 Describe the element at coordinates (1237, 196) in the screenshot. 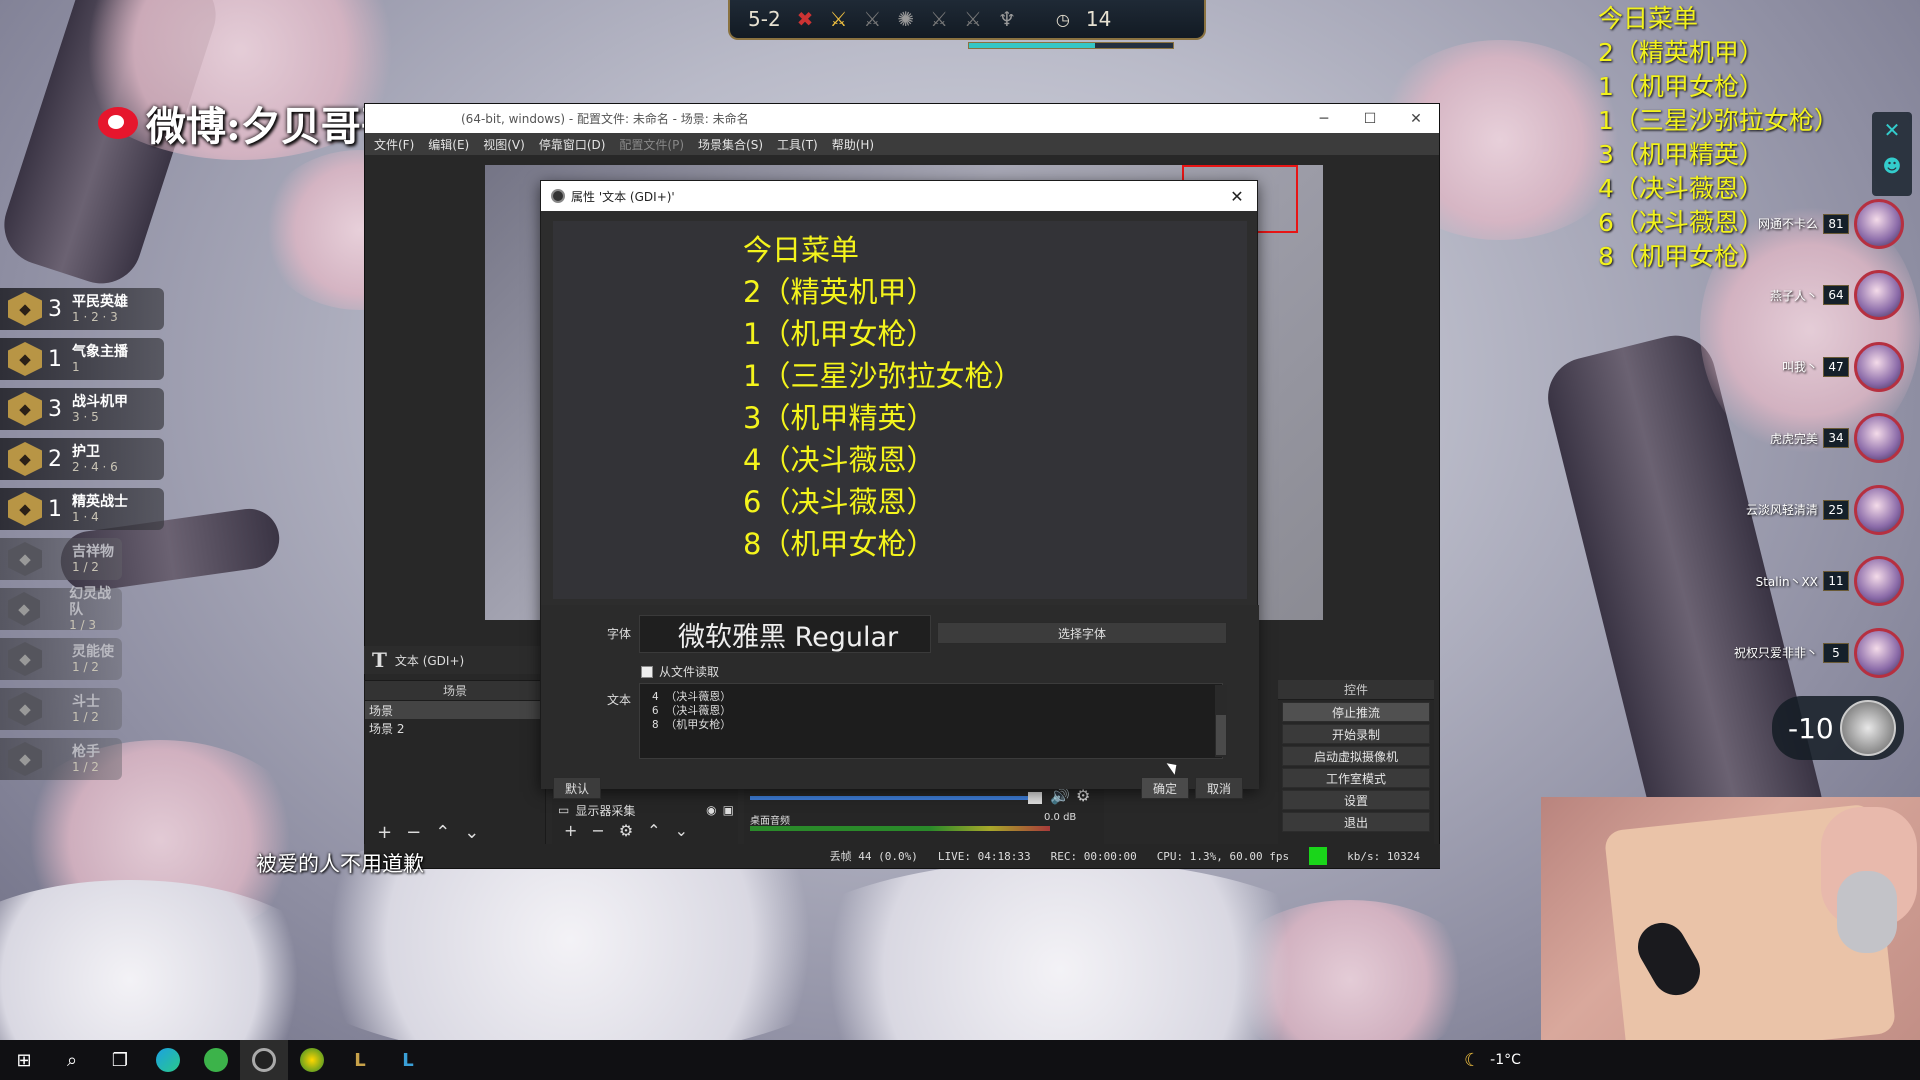

I see `dialog-close-button: ✕` at that location.